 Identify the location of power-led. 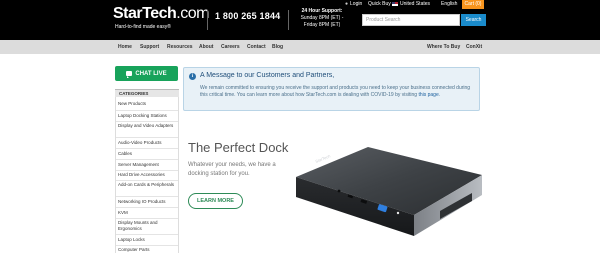
(398, 213).